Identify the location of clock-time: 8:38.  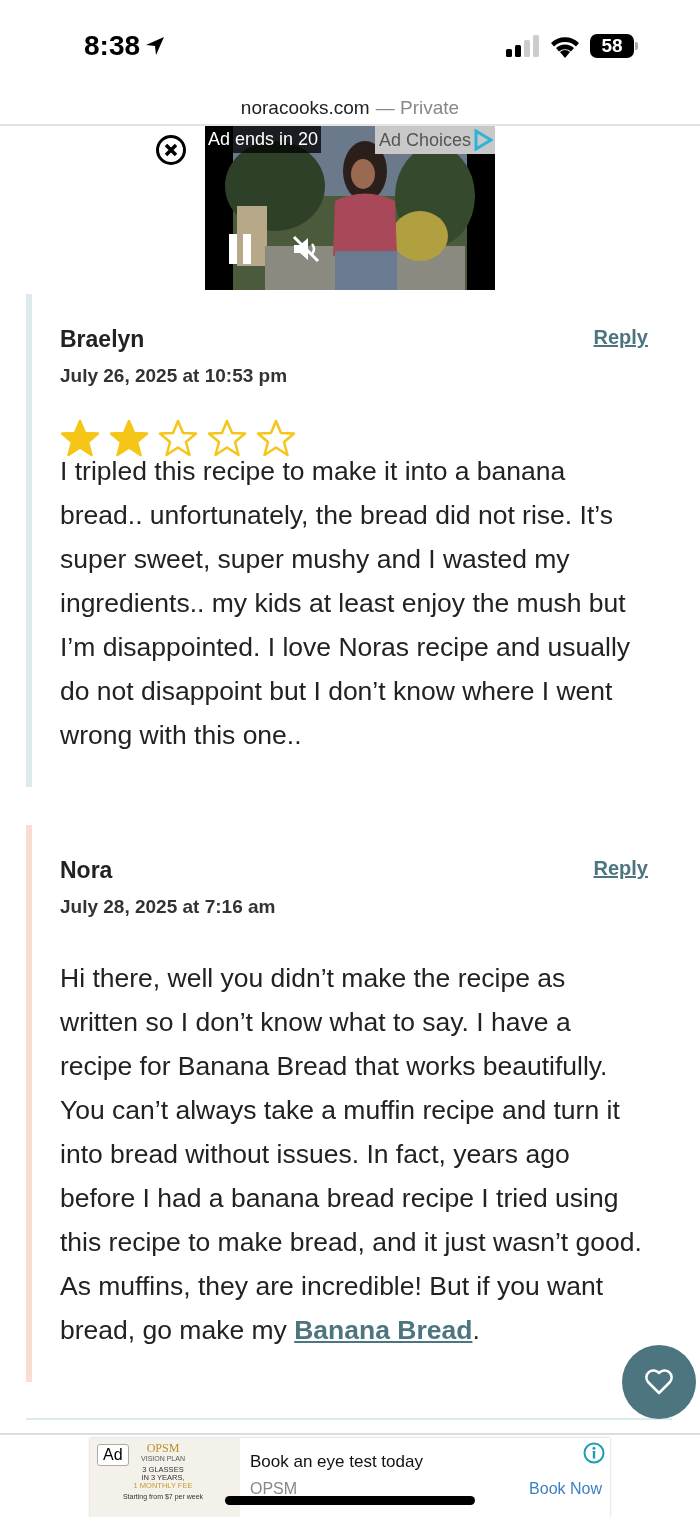
(112, 46).